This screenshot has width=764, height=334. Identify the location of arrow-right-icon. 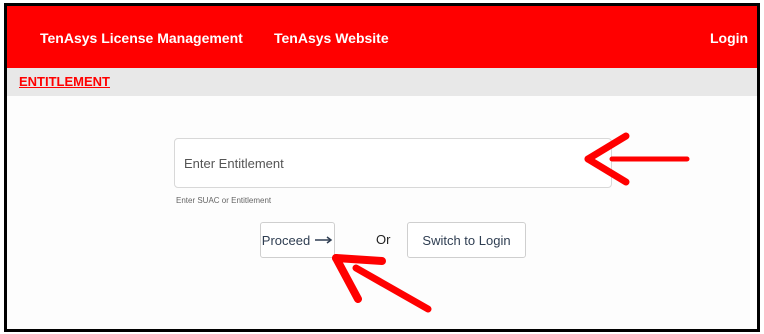
(324, 240).